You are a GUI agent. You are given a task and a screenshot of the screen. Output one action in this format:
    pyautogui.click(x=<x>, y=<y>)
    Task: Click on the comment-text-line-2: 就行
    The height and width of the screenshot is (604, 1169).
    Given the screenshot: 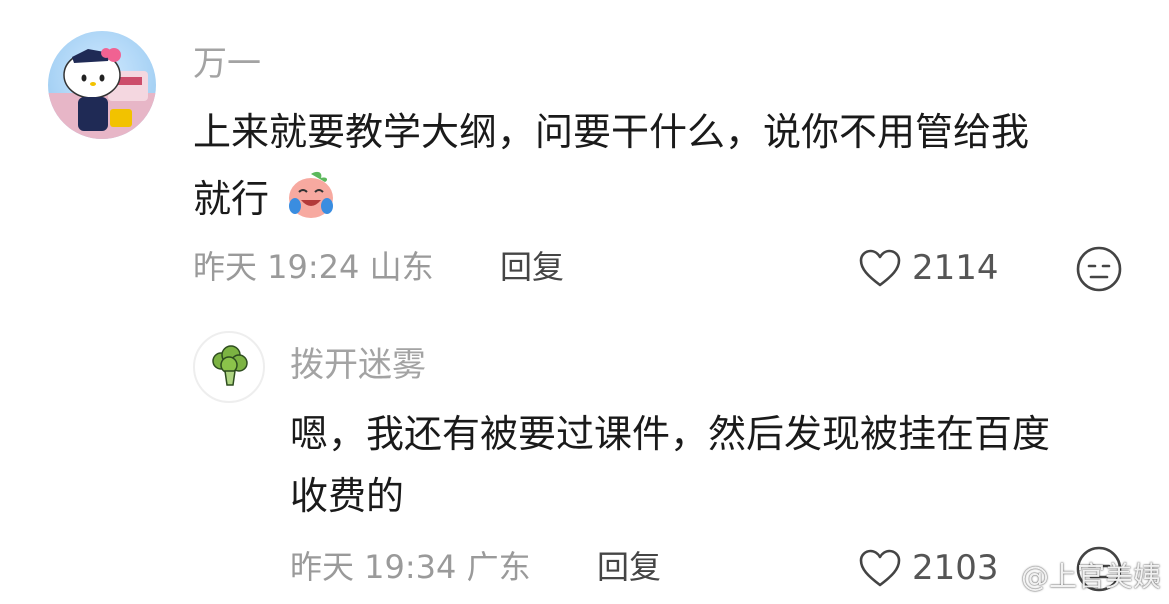 What is the action you would take?
    pyautogui.click(x=266, y=198)
    